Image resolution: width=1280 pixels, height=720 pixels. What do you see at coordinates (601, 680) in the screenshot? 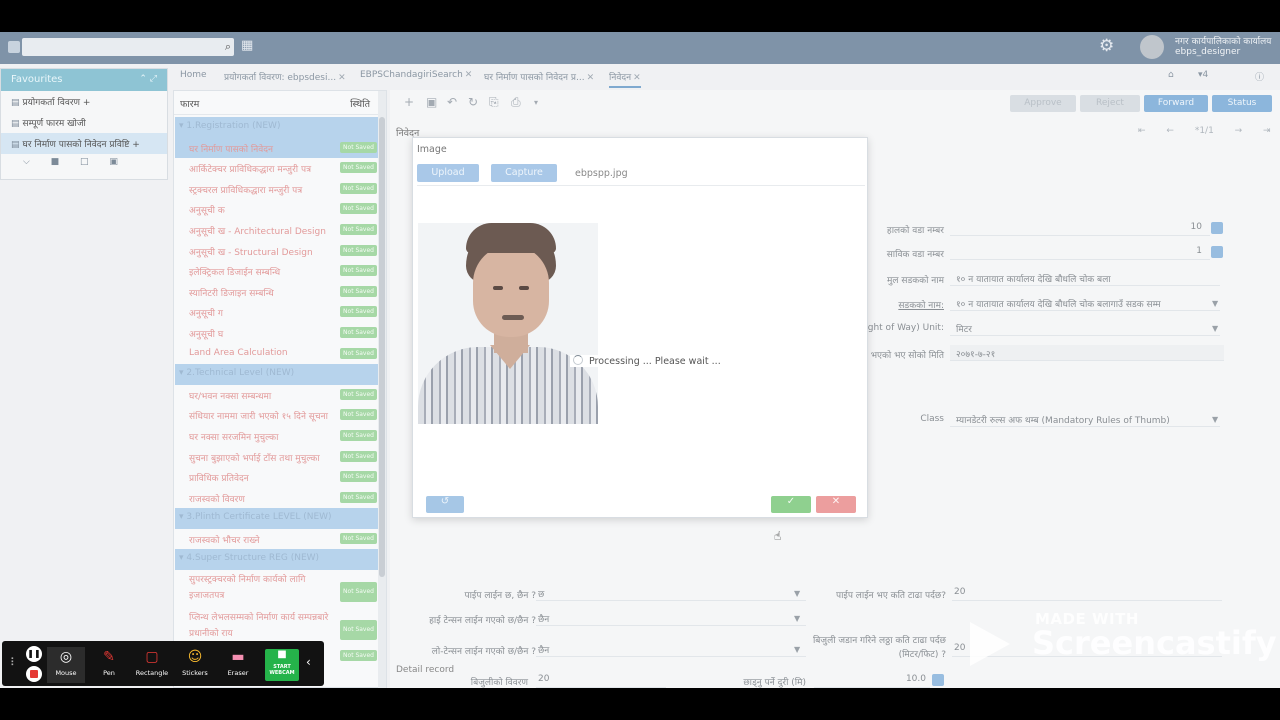
I see `electricity-field: 20` at bounding box center [601, 680].